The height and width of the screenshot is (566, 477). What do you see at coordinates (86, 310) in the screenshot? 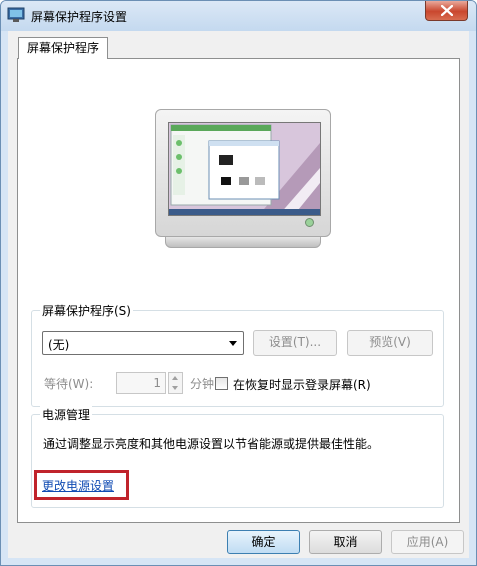
I see `screensaver-group-label: 屏幕保护程序(S)` at bounding box center [86, 310].